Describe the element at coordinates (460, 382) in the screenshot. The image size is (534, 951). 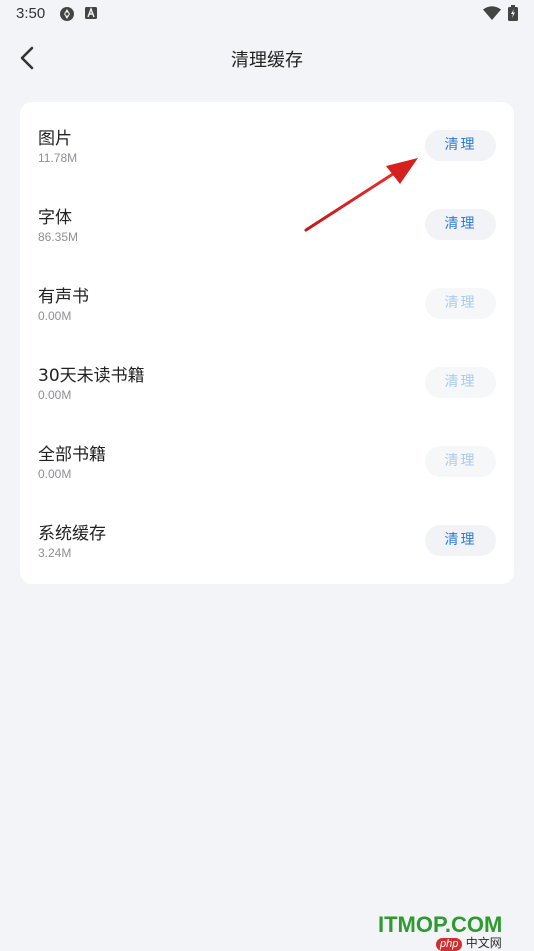
I see `clean-unread-books-button: 清理` at that location.